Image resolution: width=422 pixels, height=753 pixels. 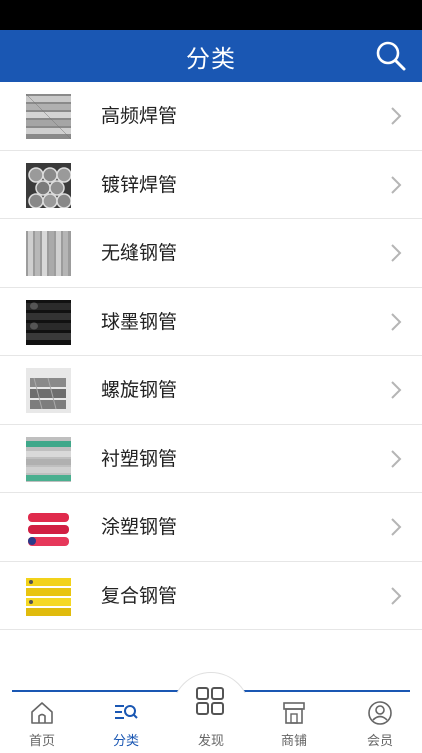 What do you see at coordinates (293, 741) in the screenshot?
I see `tab-label: 商铺` at bounding box center [293, 741].